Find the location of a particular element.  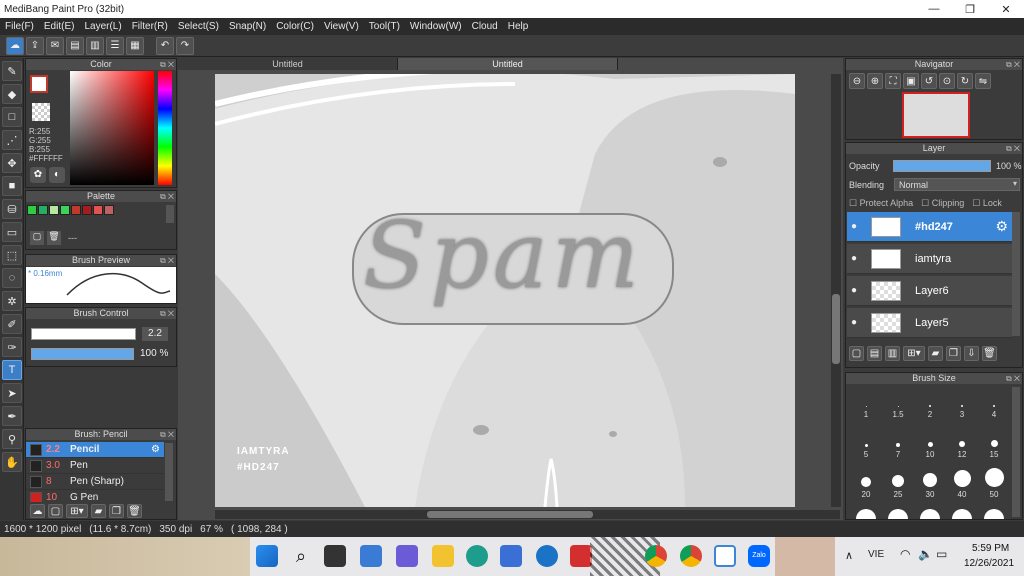

volume-icon: 🔈 is located at coordinates (925, 554).